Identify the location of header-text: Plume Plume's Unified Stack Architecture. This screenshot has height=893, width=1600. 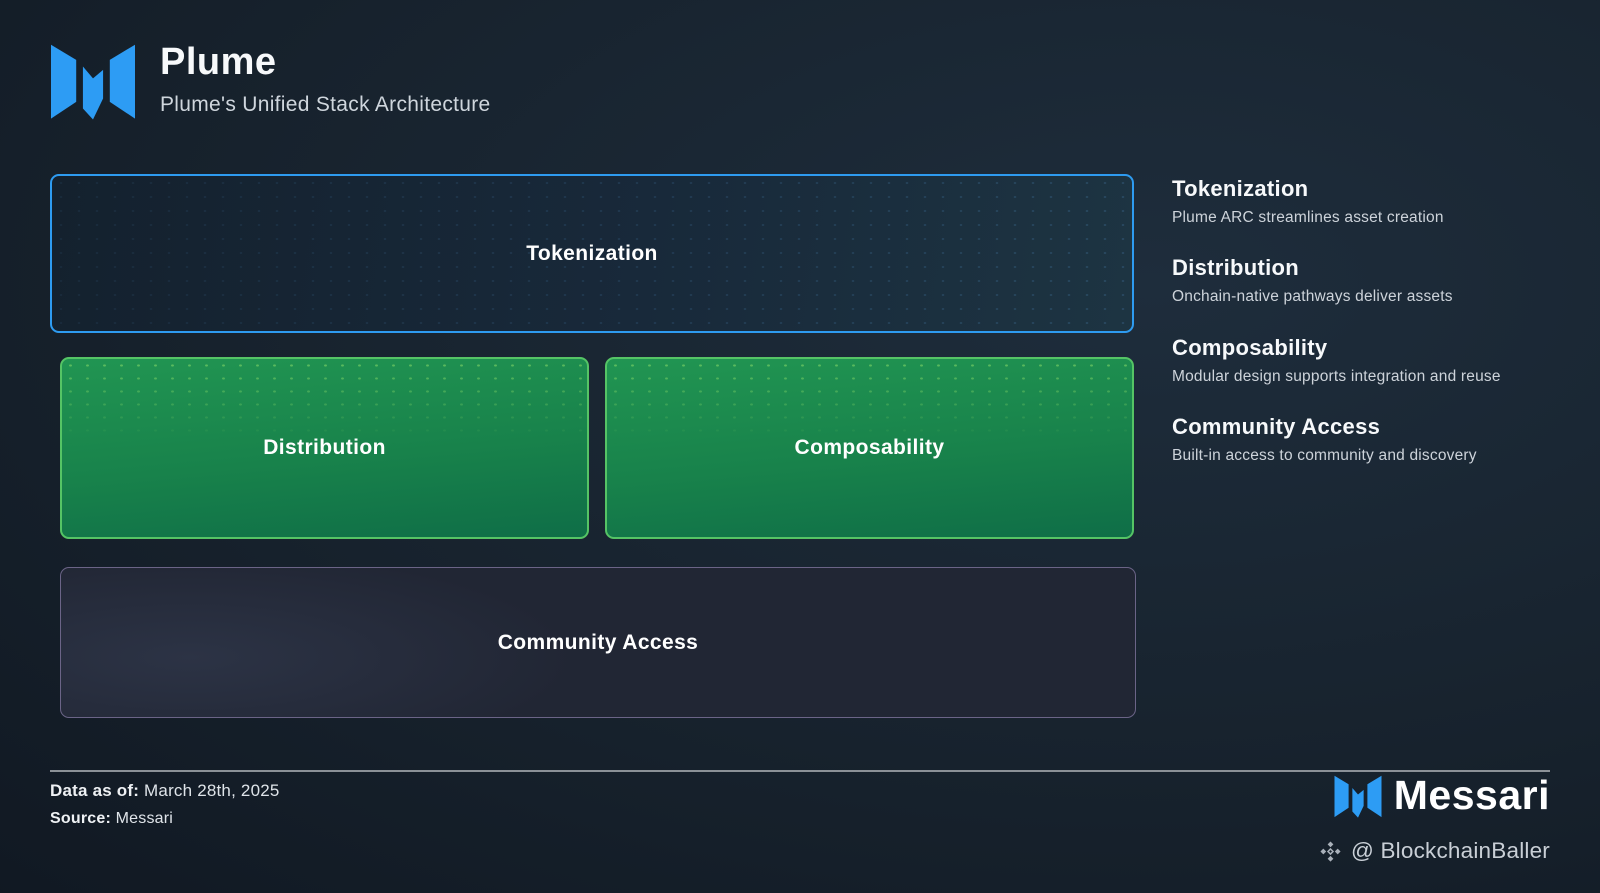
(325, 77).